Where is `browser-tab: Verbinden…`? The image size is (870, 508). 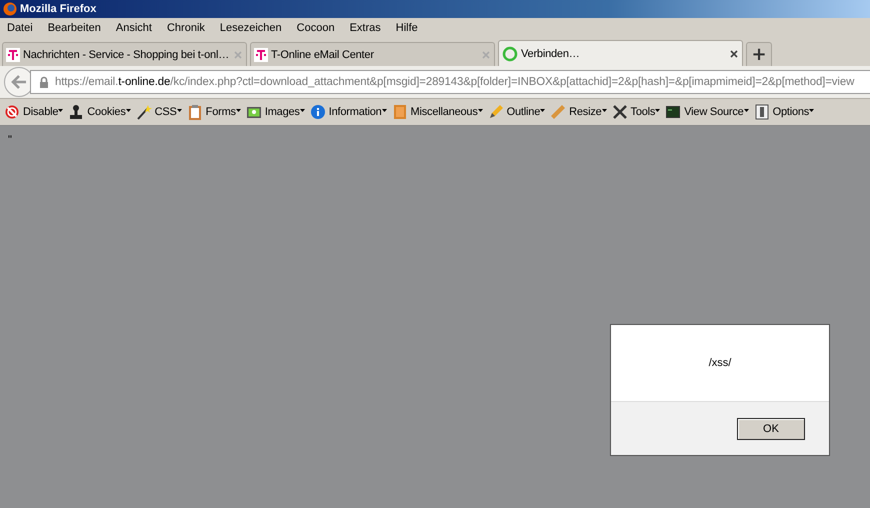 browser-tab: Verbinden… is located at coordinates (620, 53).